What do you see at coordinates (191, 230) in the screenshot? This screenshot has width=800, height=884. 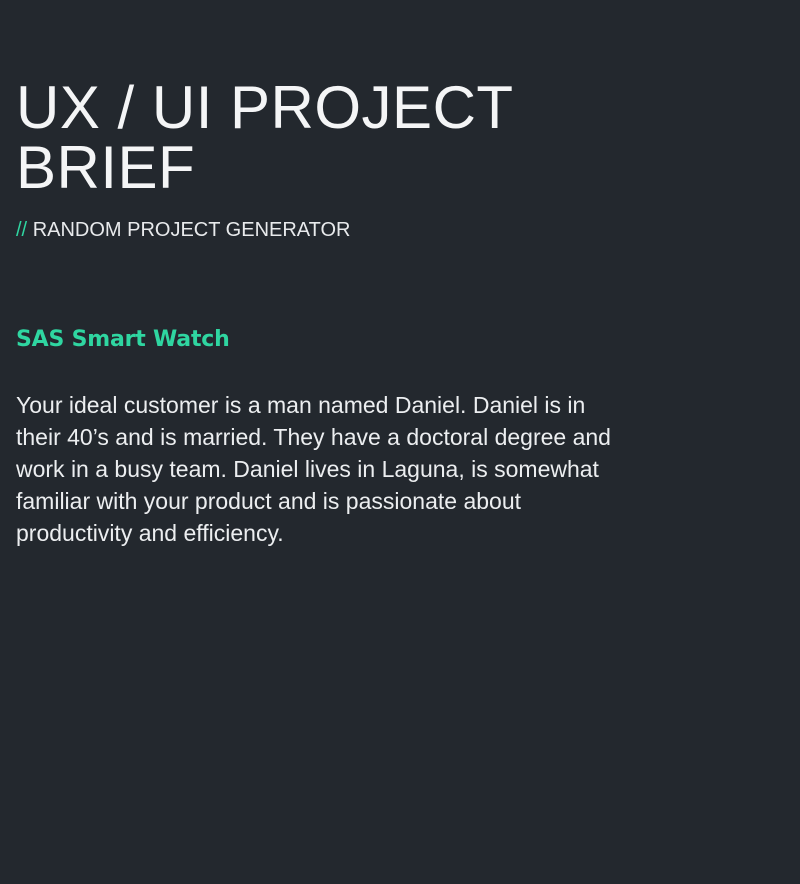 I see `subtitle-text: RANDOM PROJECT GENERATOR` at bounding box center [191, 230].